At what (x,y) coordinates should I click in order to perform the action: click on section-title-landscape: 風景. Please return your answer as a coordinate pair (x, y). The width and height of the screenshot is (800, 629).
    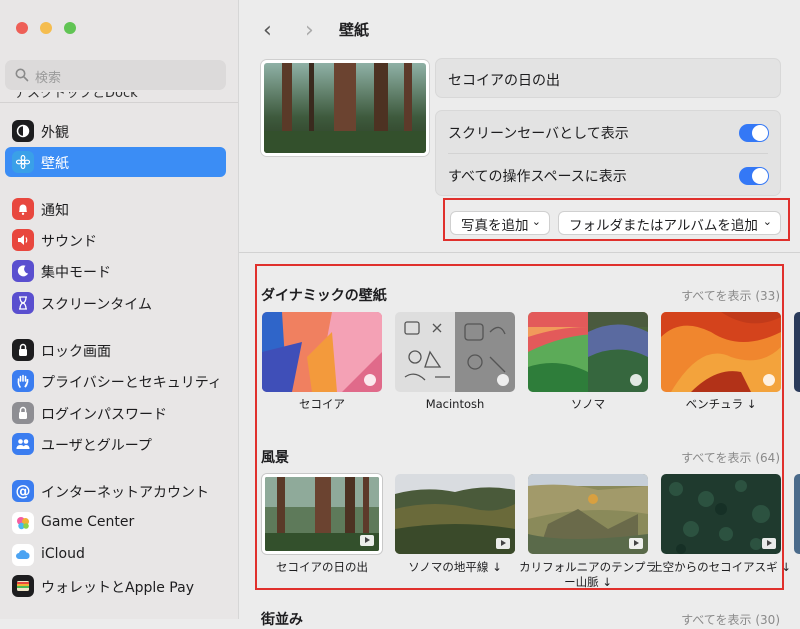
    Looking at the image, I should click on (275, 458).